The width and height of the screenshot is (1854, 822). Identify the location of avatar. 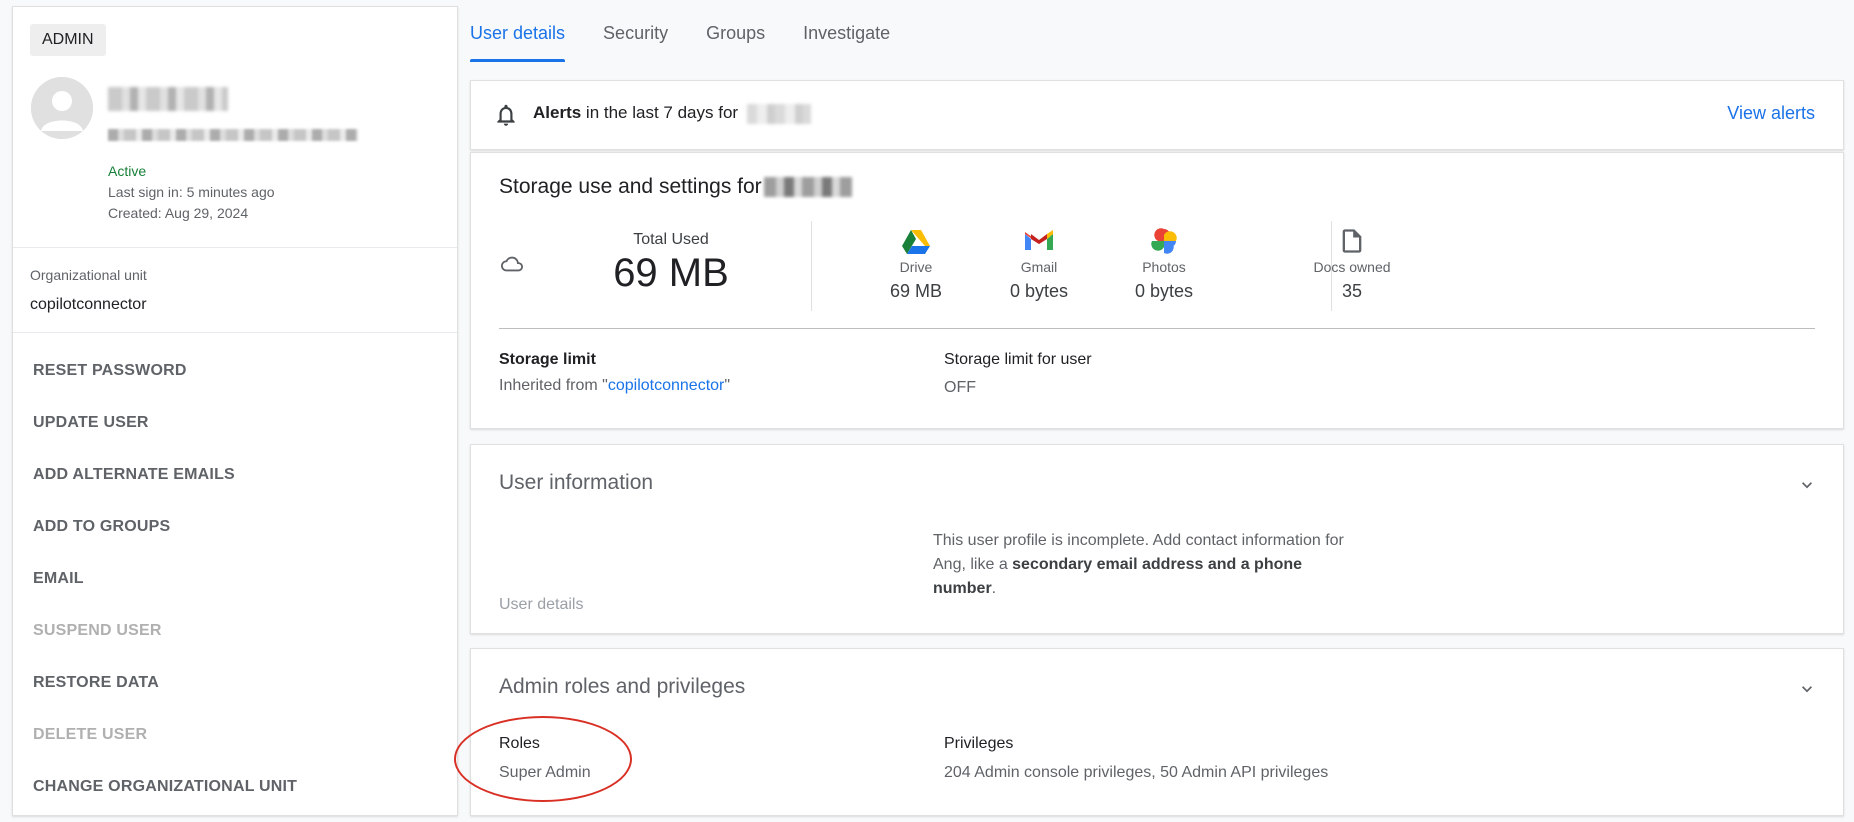
(62, 108).